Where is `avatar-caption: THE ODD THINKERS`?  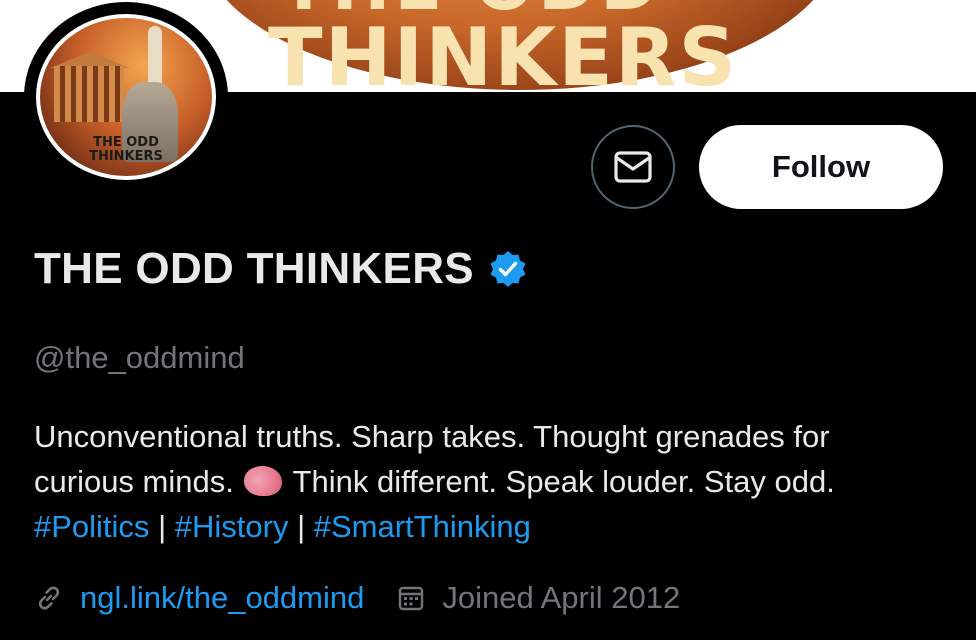
avatar-caption: THE ODD THINKERS is located at coordinates (126, 149).